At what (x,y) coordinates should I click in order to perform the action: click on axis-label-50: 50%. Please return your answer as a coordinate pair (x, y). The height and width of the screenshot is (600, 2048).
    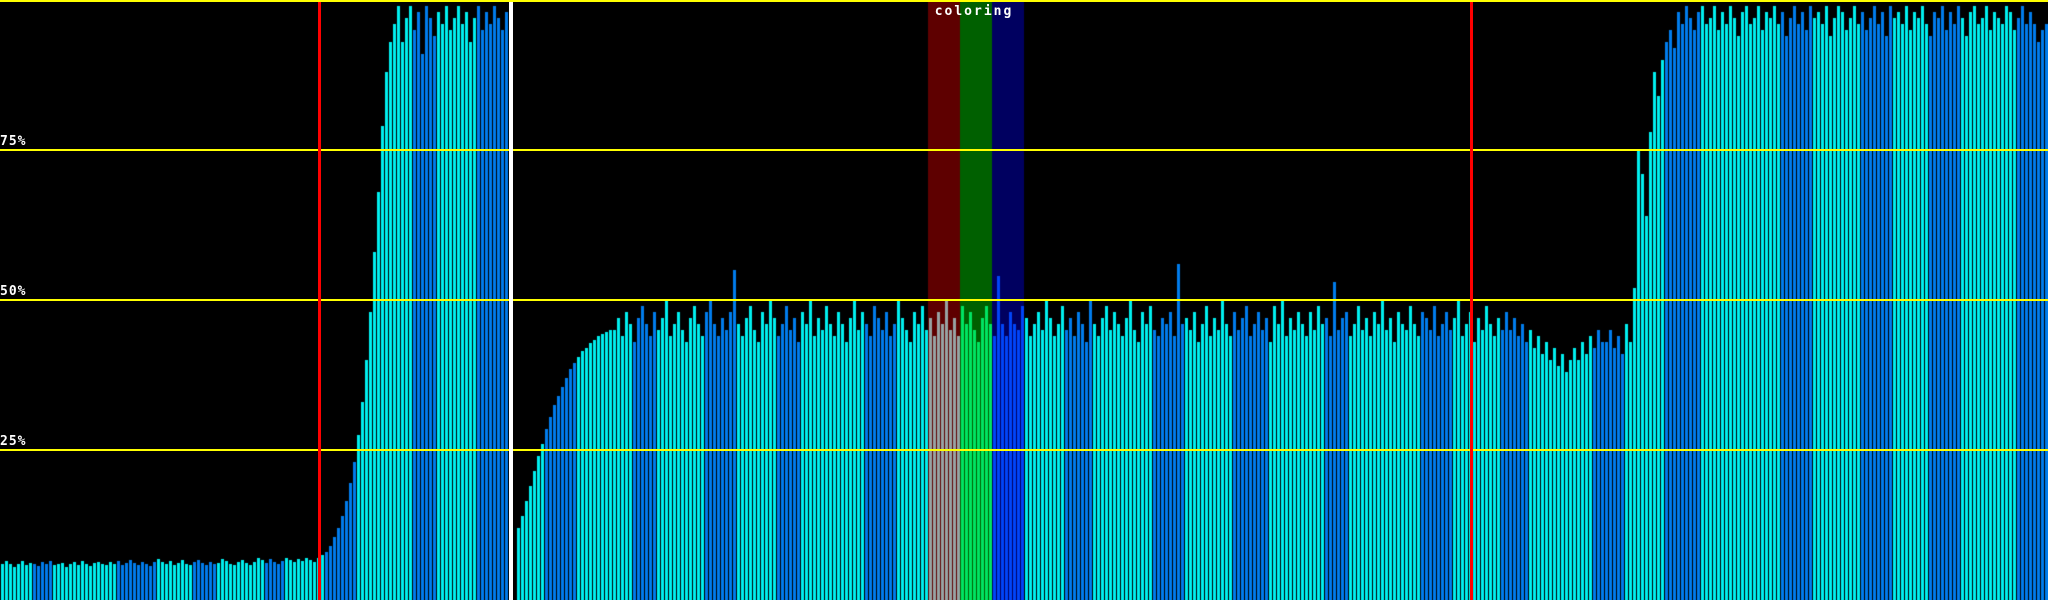
    Looking at the image, I should click on (13, 291).